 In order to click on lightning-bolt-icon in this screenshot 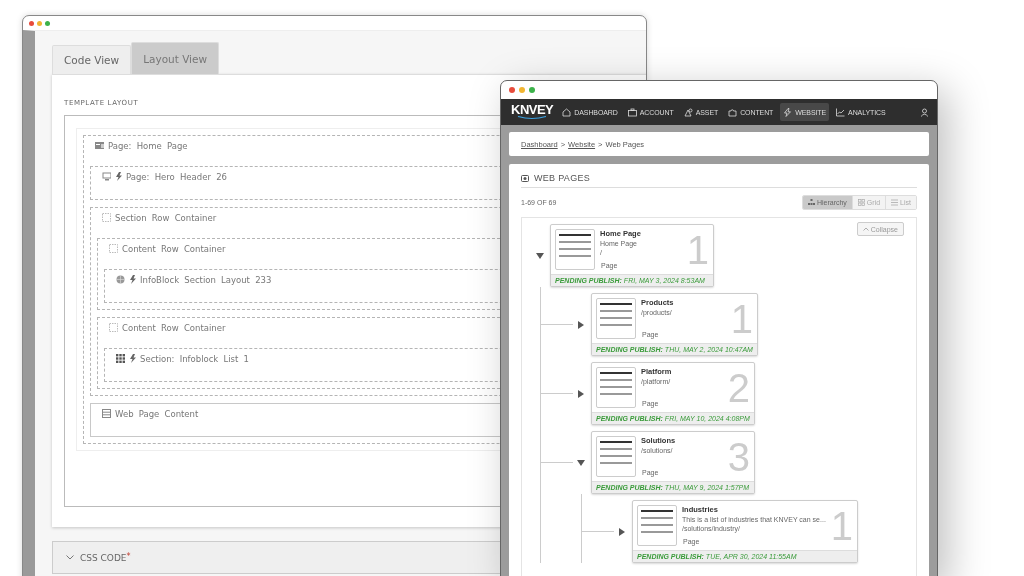, I will do `click(788, 112)`.